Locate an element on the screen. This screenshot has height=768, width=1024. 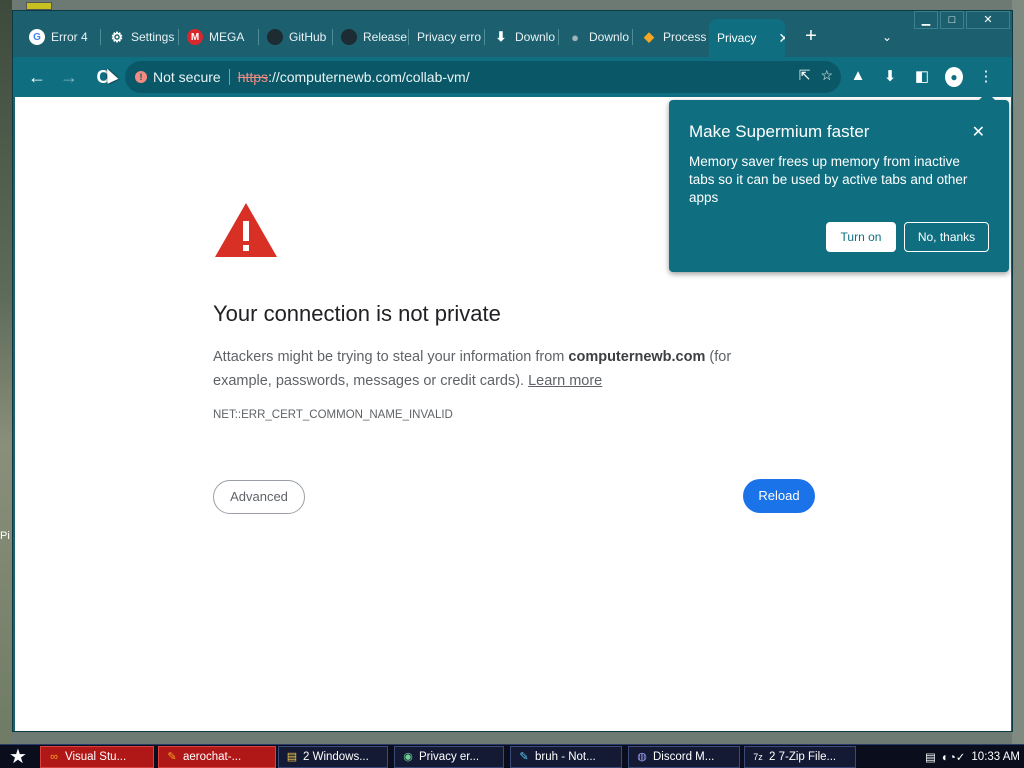
domain-name: computernewb.com is located at coordinates (637, 357).